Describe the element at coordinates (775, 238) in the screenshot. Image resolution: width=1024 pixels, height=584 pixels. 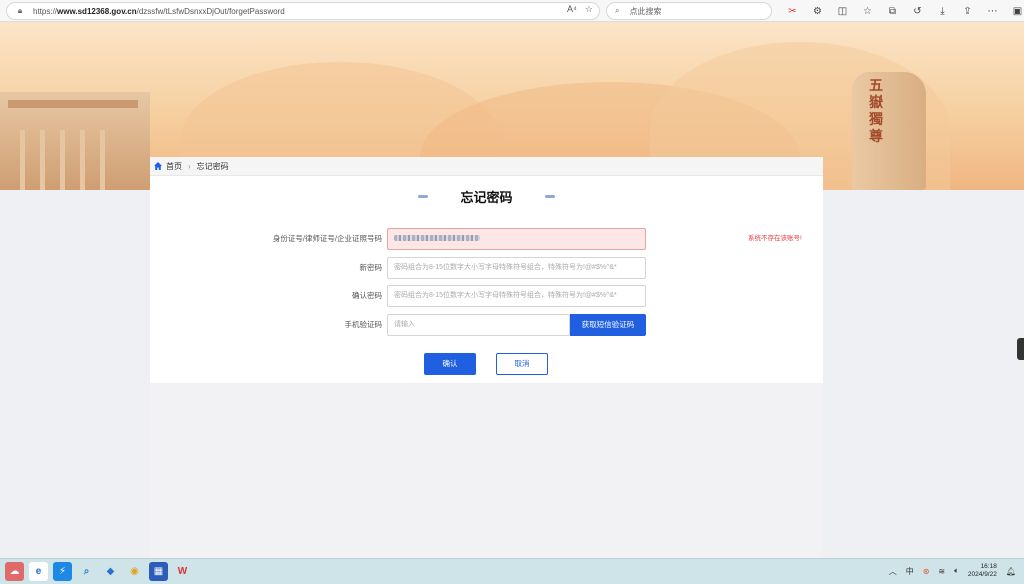
I see `id-error-message: 系统不存在该账号!` at that location.